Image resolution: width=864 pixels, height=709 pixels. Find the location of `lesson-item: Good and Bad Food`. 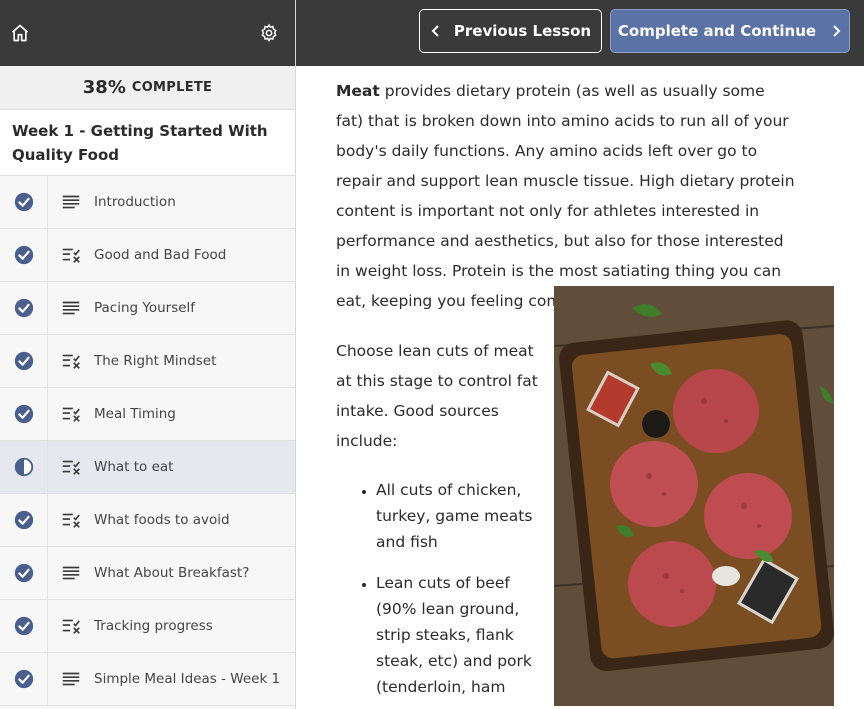

lesson-item: Good and Bad Food is located at coordinates (147, 255).